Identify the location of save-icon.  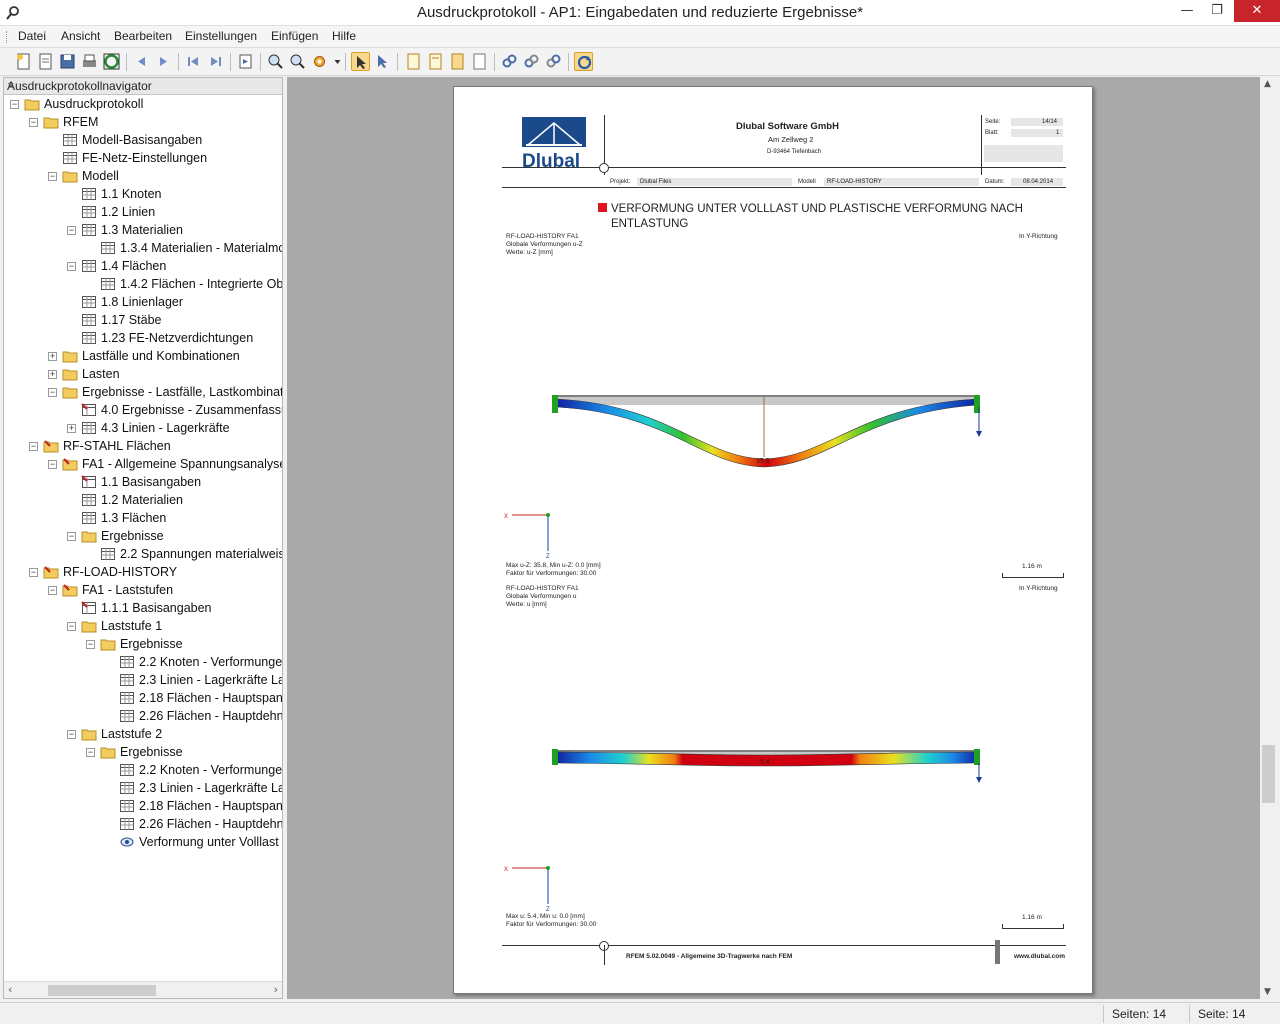
(67, 61).